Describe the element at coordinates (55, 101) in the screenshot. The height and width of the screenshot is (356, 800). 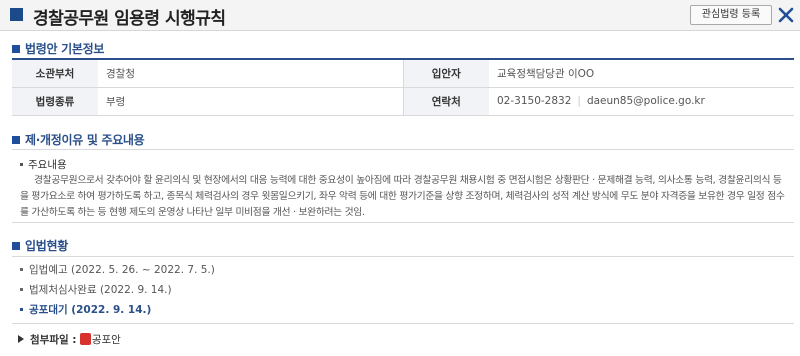
I see `law-type-label: 법령종류` at that location.